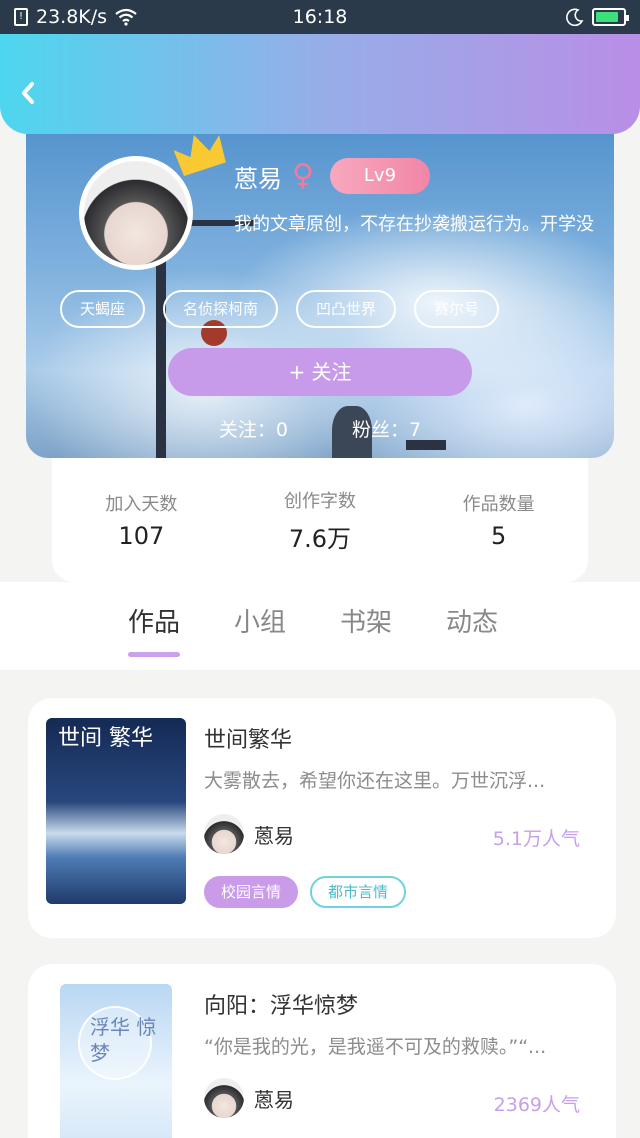  Describe the element at coordinates (21, 17) in the screenshot. I see `sim-card-icon: !` at that location.